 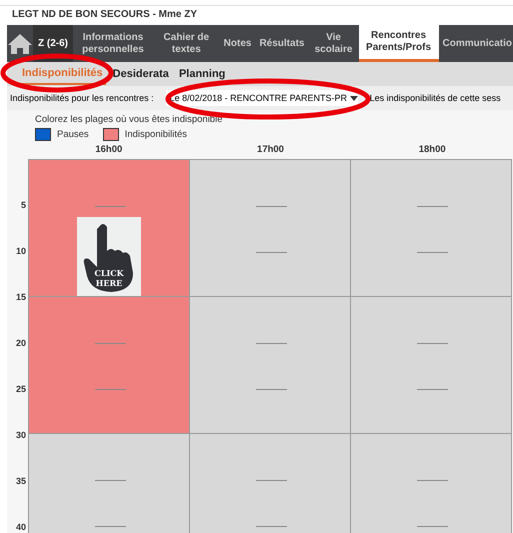 What do you see at coordinates (202, 74) in the screenshot?
I see `sub-tab: Planning` at bounding box center [202, 74].